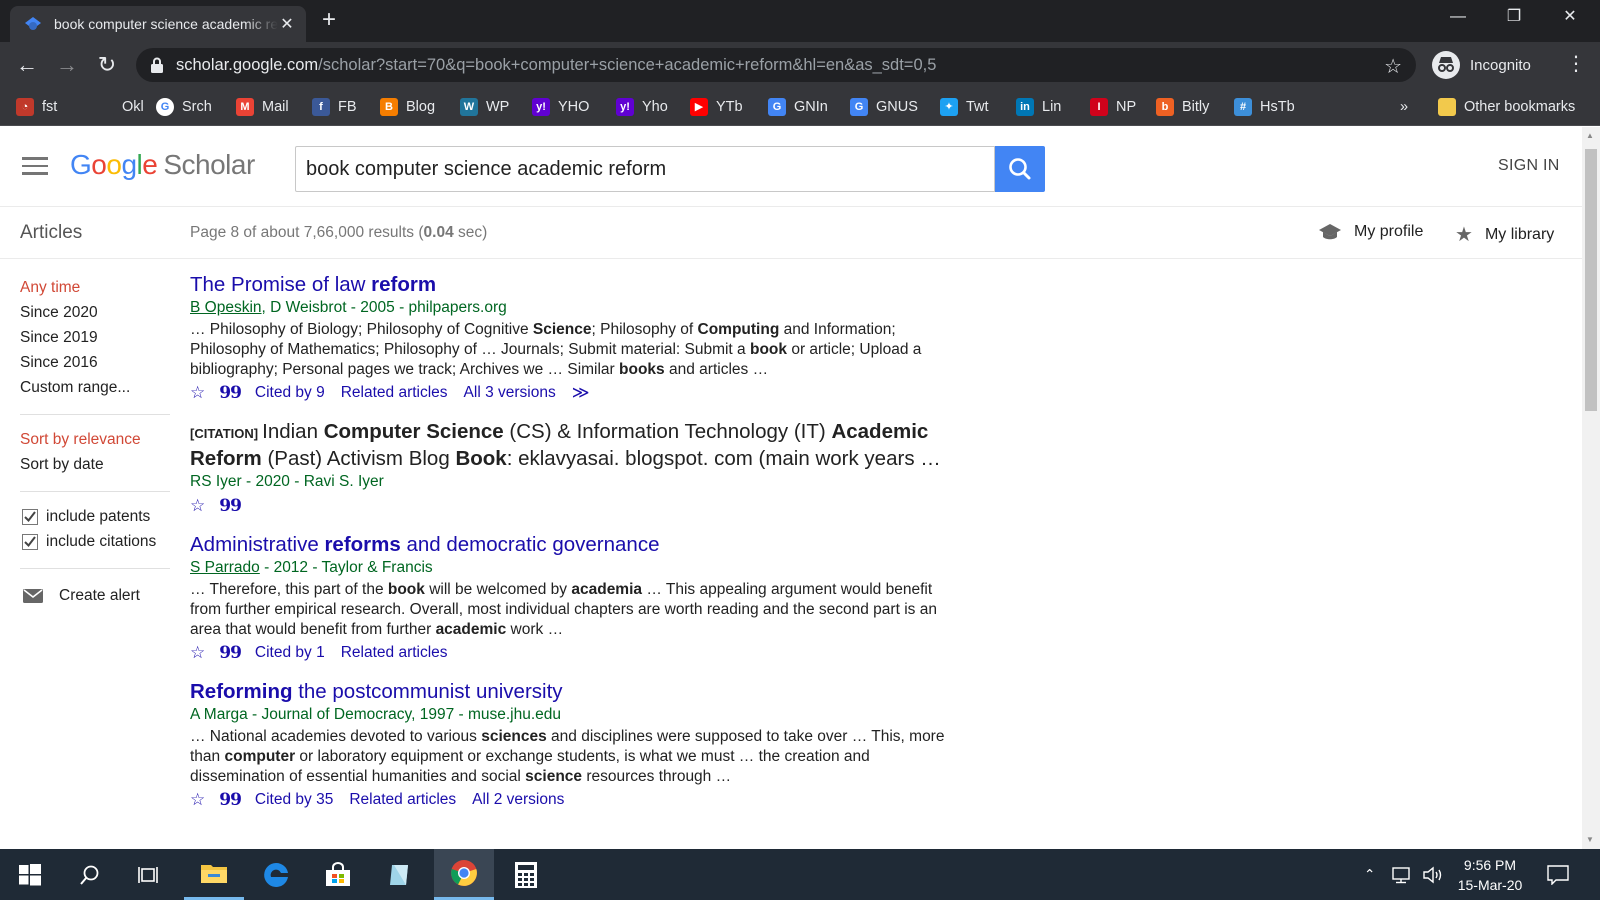  What do you see at coordinates (27, 65) in the screenshot?
I see `back-icon: ←` at bounding box center [27, 65].